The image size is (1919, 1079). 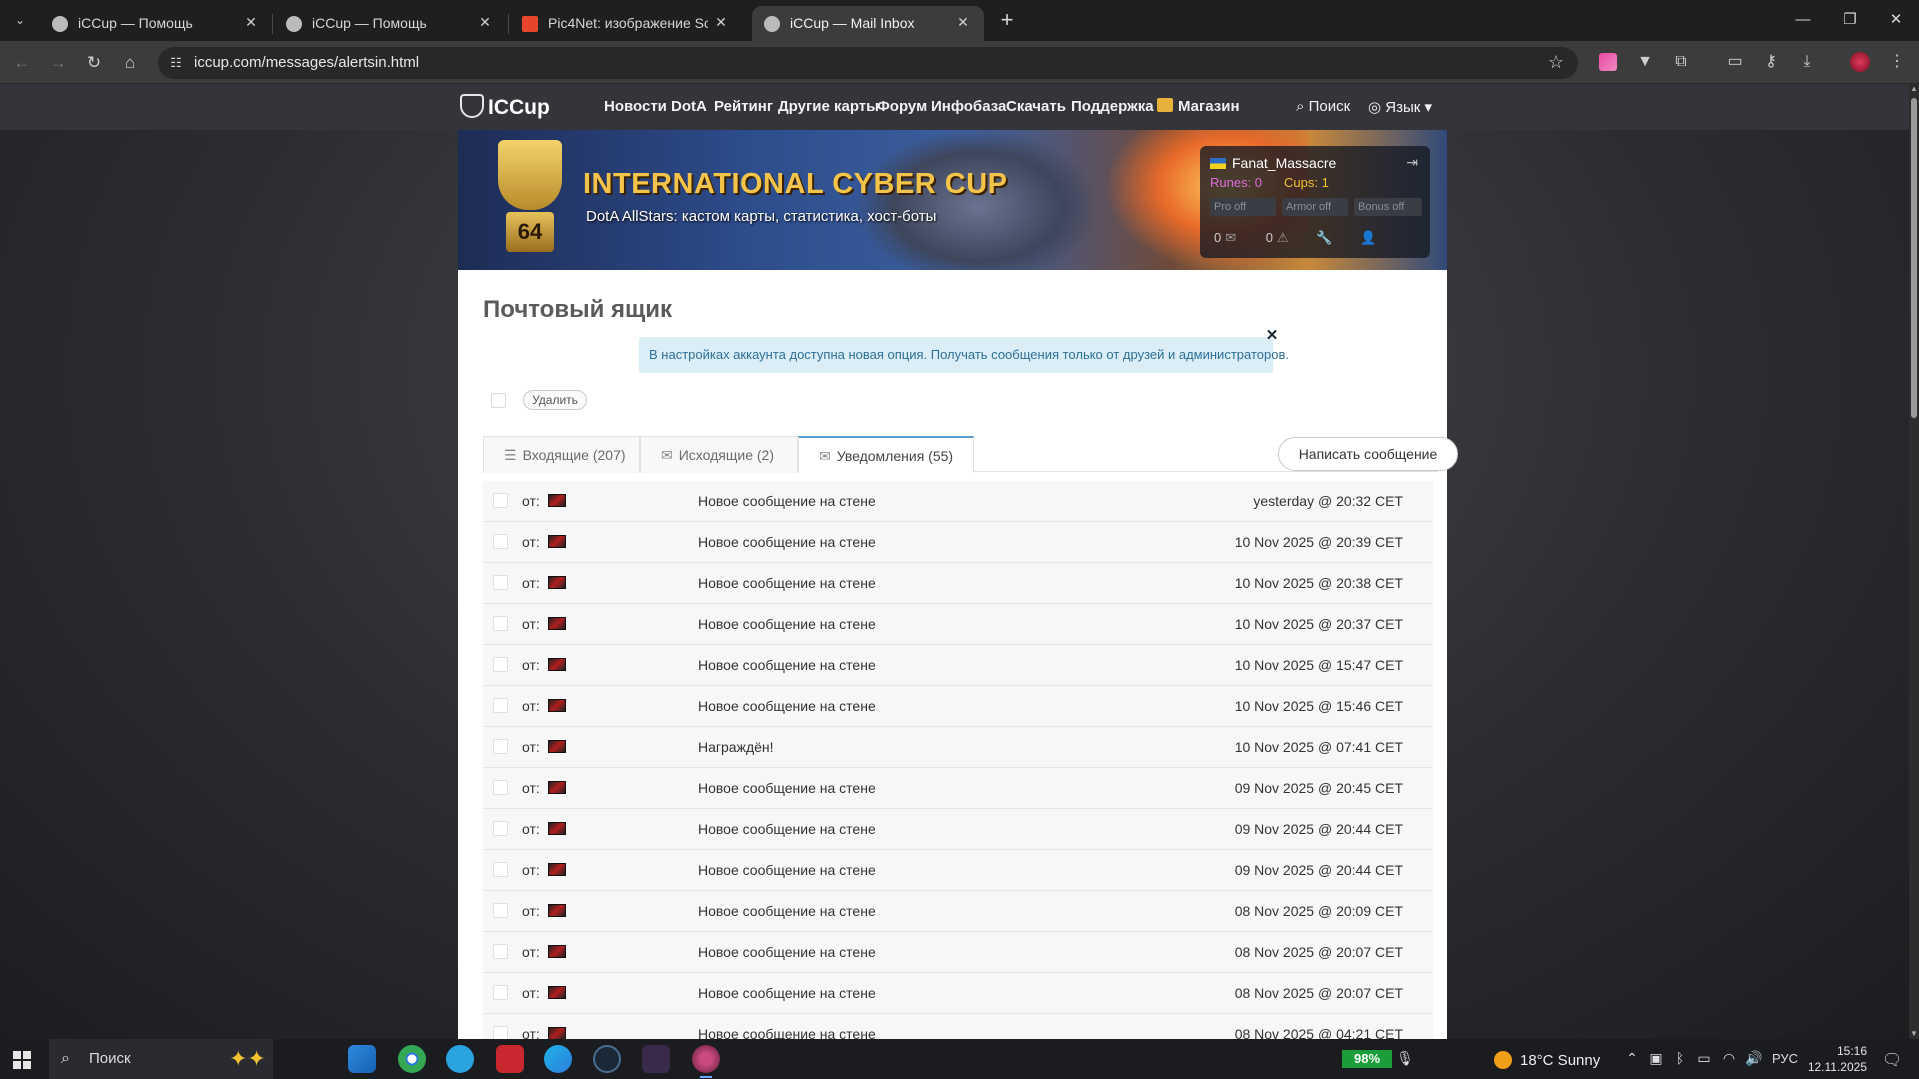 I want to click on volume-icon: 🔊, so click(x=1754, y=1058).